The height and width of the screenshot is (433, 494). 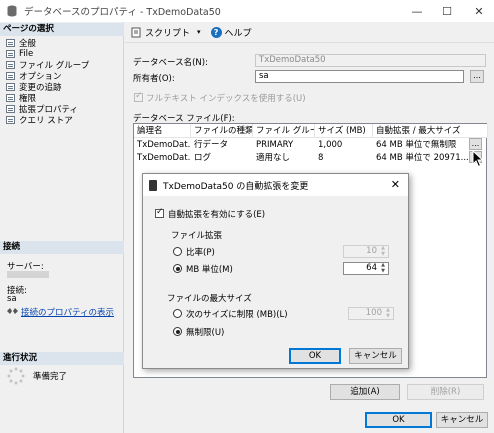 What do you see at coordinates (309, 32) in the screenshot?
I see `toolbar: スクリプト ▾ ? ヘルプ` at bounding box center [309, 32].